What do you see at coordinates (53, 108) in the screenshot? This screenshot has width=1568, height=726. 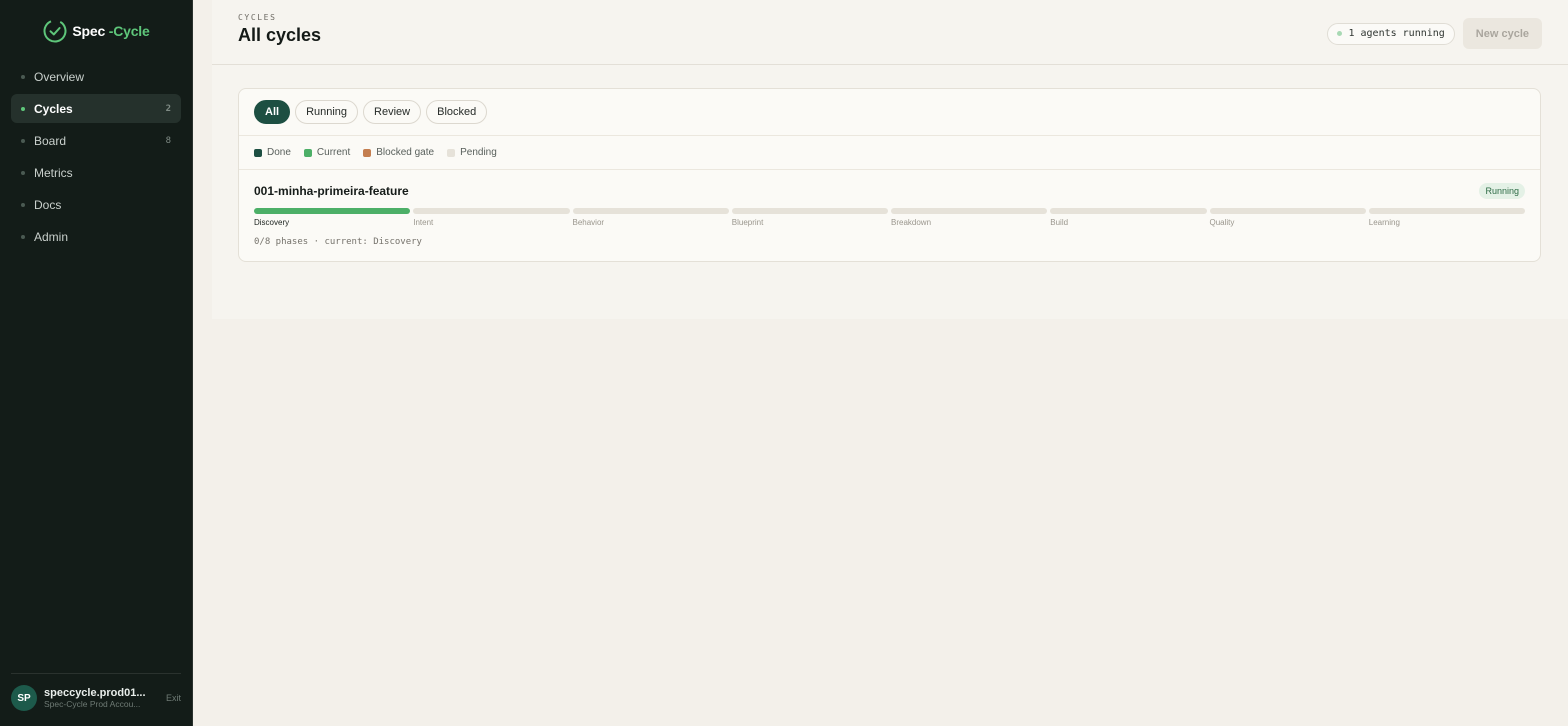 I see `sidebar-item-label: Cycles` at bounding box center [53, 108].